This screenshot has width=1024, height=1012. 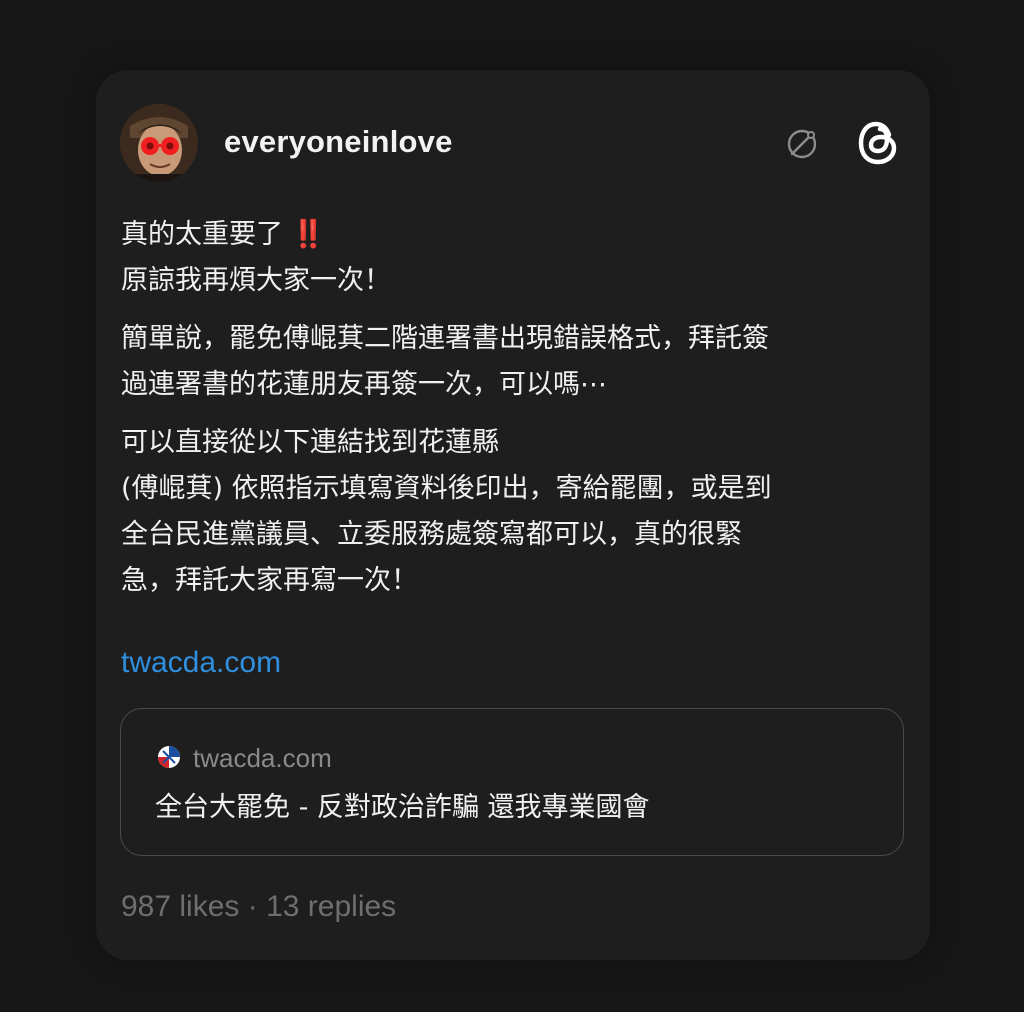 What do you see at coordinates (169, 757) in the screenshot?
I see `site-favicon-icon` at bounding box center [169, 757].